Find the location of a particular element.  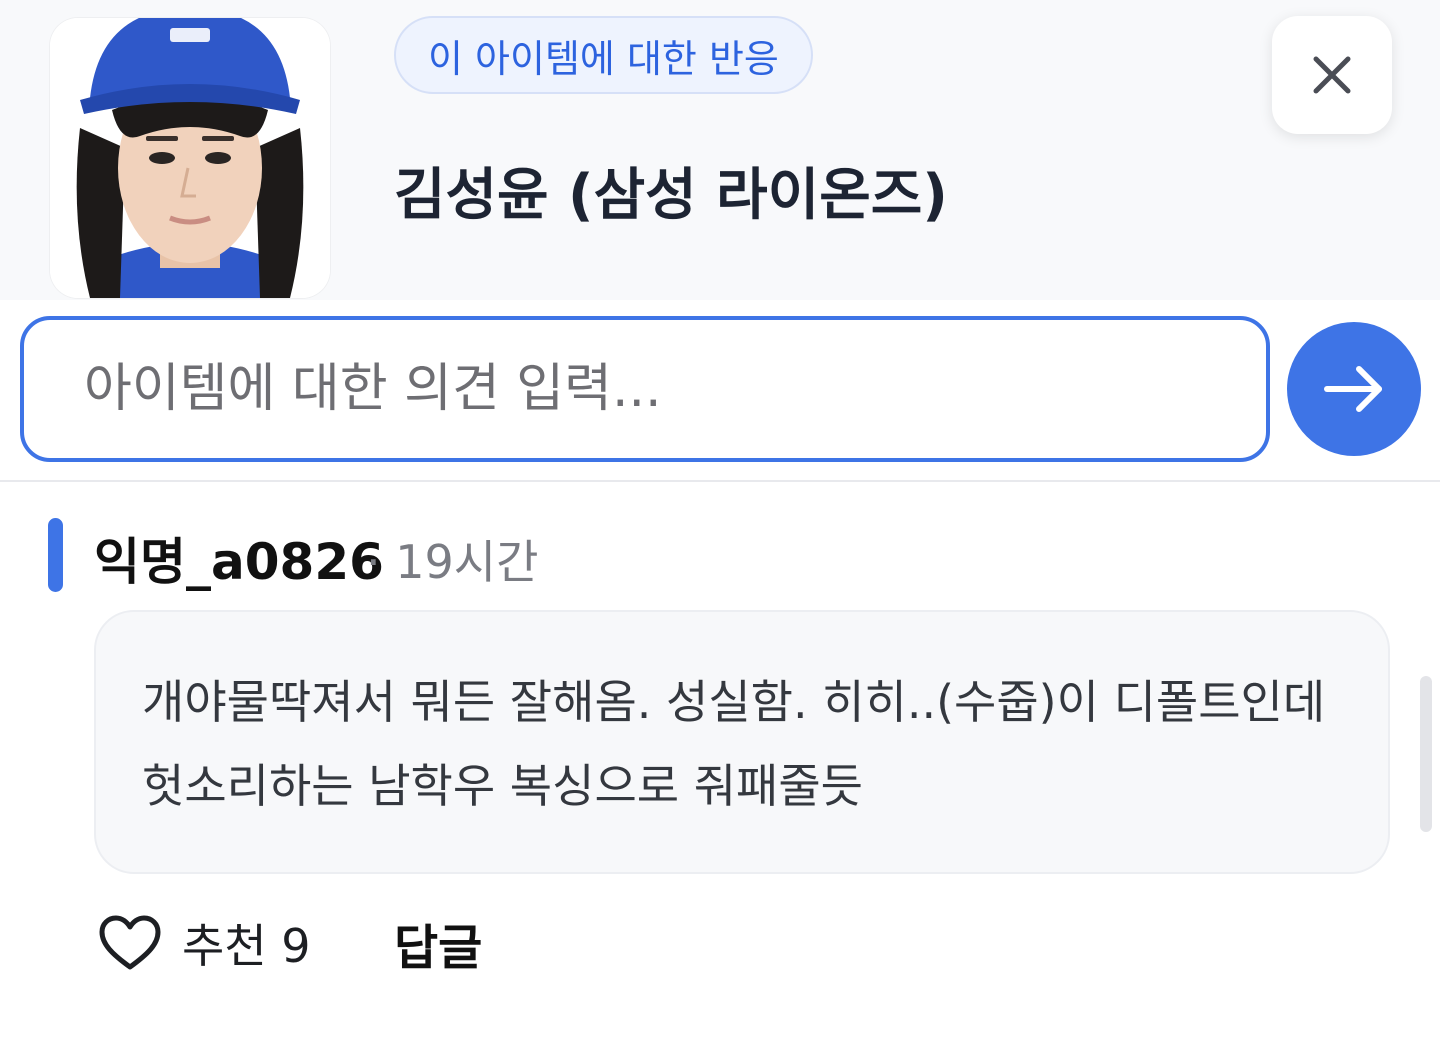

comment-input is located at coordinates (645, 389).